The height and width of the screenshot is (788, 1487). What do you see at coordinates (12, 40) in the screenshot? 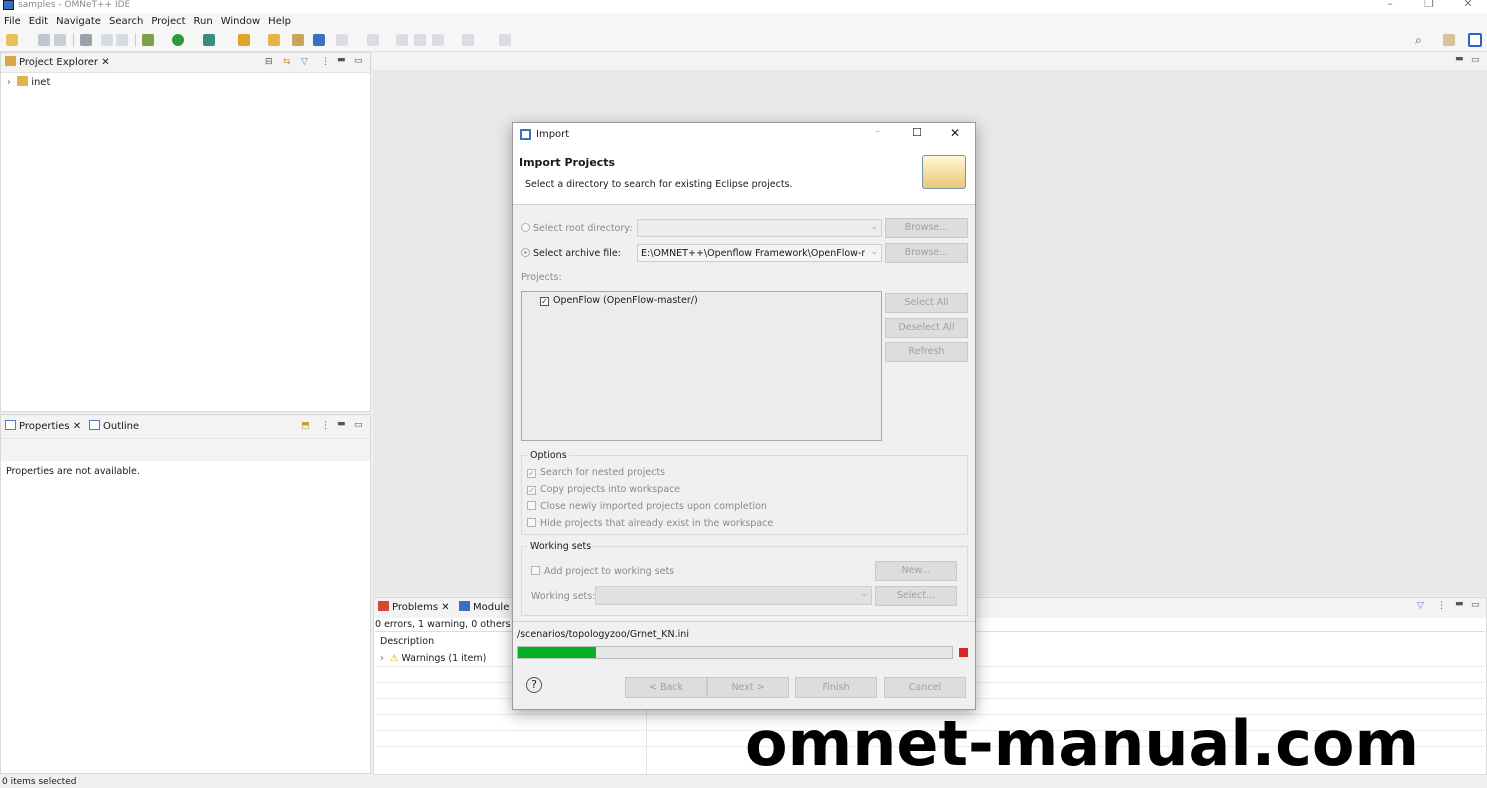
I see `new-icon` at bounding box center [12, 40].